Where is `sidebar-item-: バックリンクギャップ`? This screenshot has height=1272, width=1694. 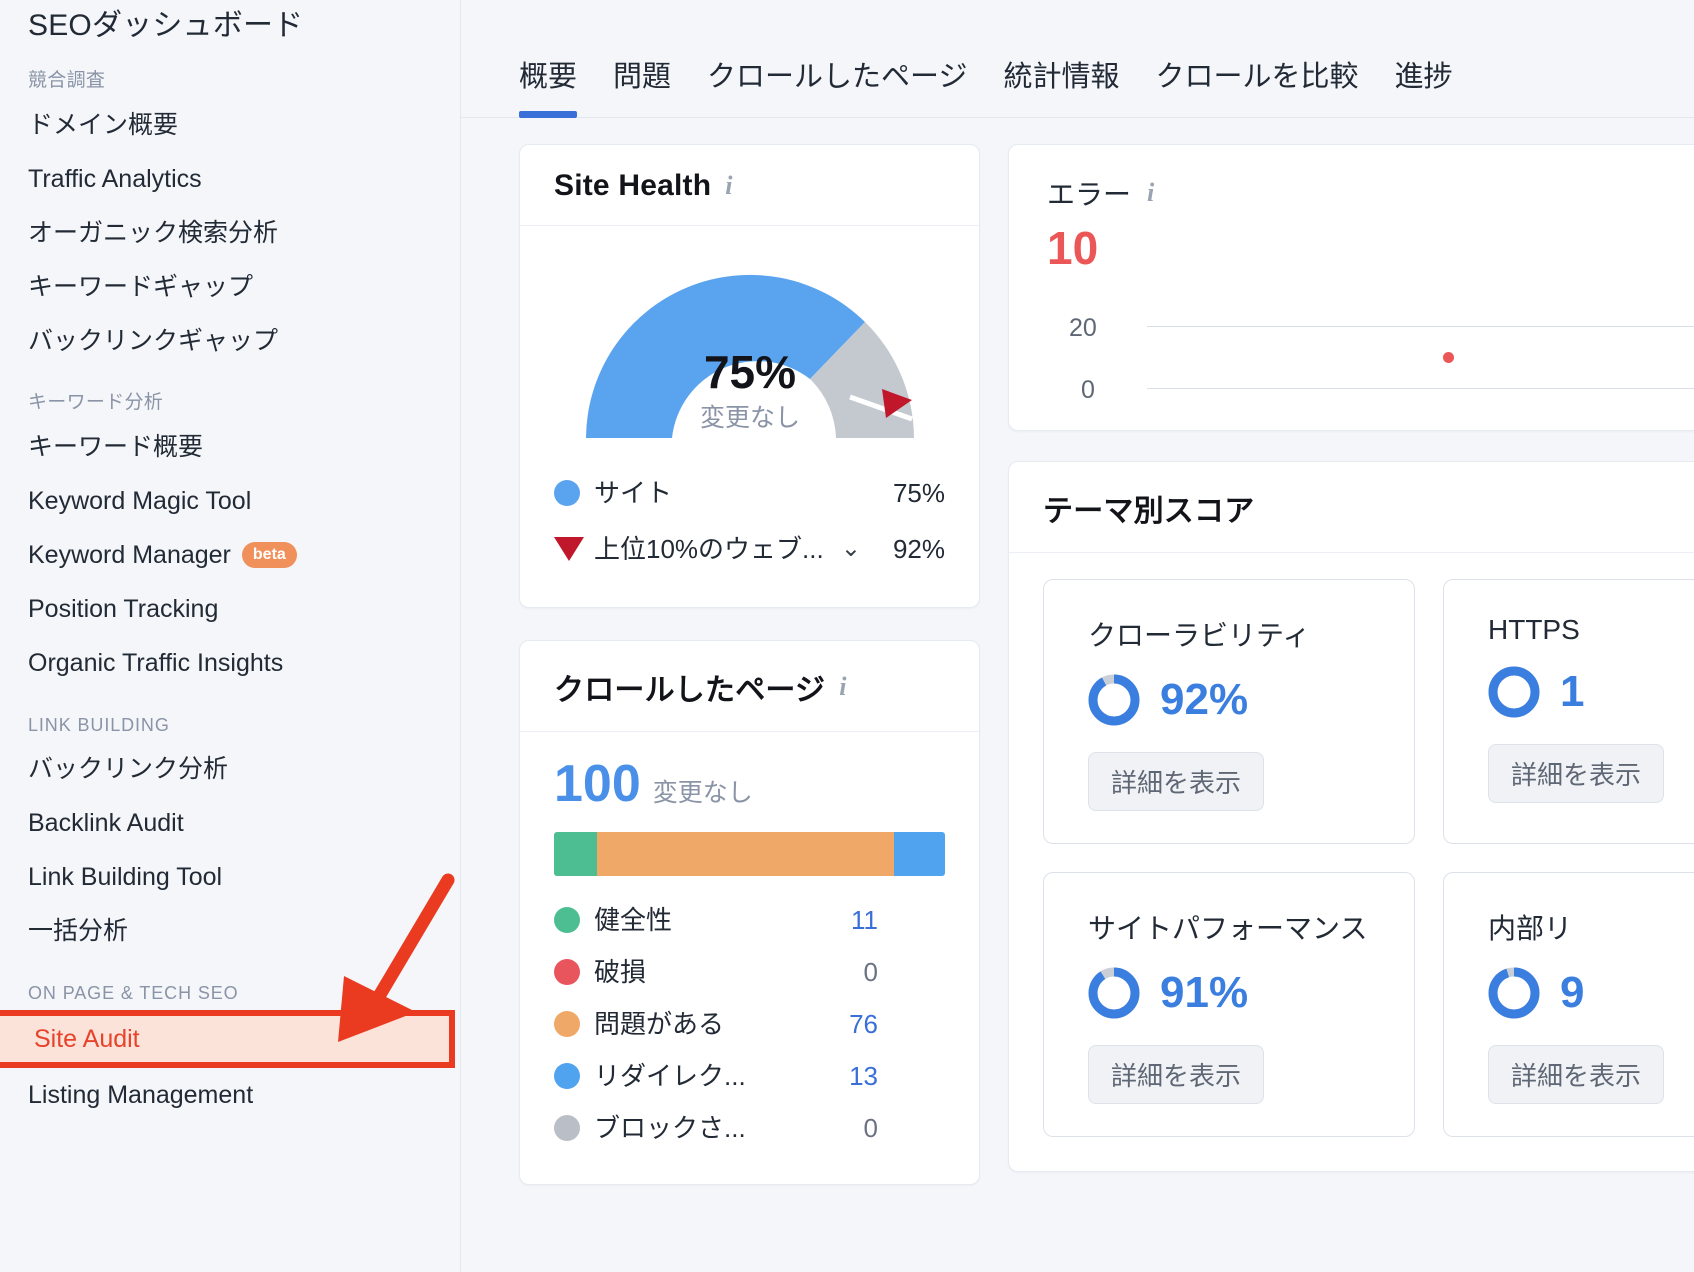
sidebar-item-: バックリンクギャップ is located at coordinates (230, 341).